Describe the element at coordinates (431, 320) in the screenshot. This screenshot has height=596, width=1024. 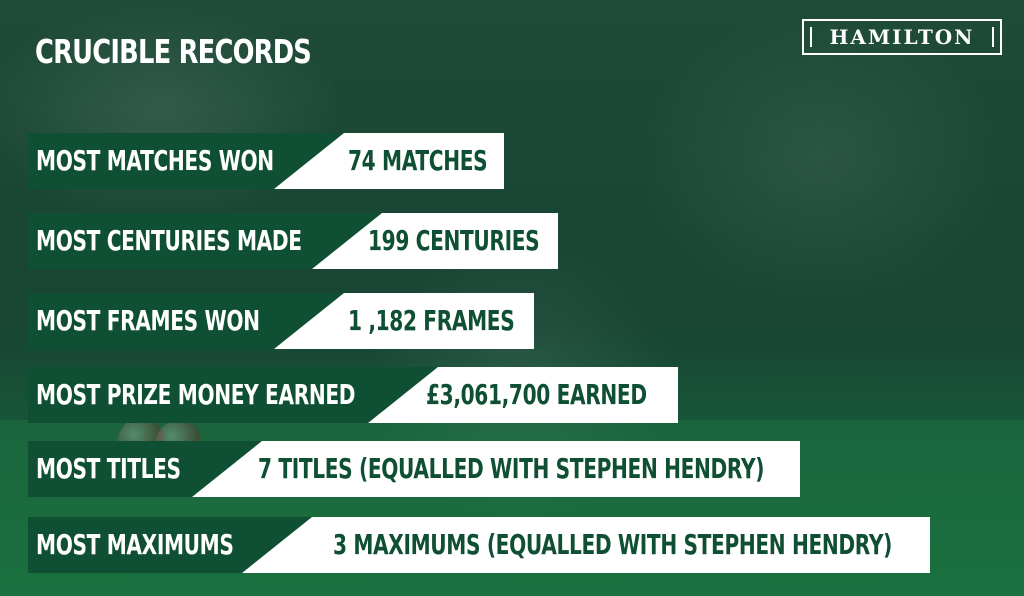
I see `record-value: 1 ,182 FRAMES` at that location.